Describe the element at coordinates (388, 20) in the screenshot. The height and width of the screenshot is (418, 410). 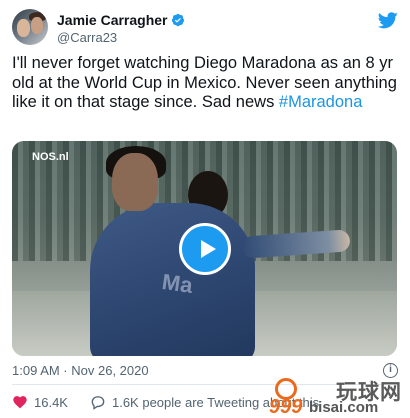
I see `twitter-bird-icon` at that location.